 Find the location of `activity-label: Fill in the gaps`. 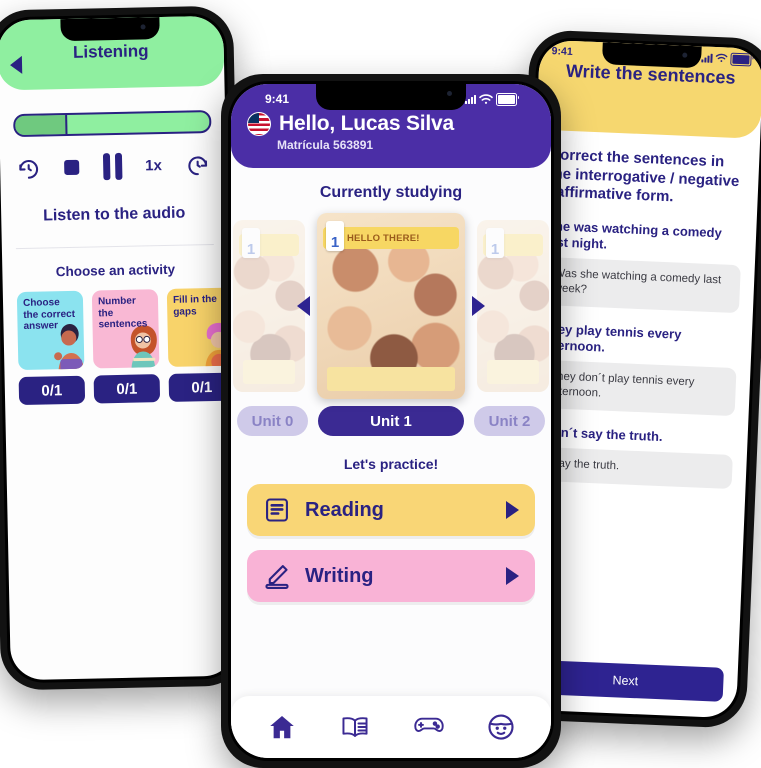

activity-label: Fill in the gaps is located at coordinates (195, 305).